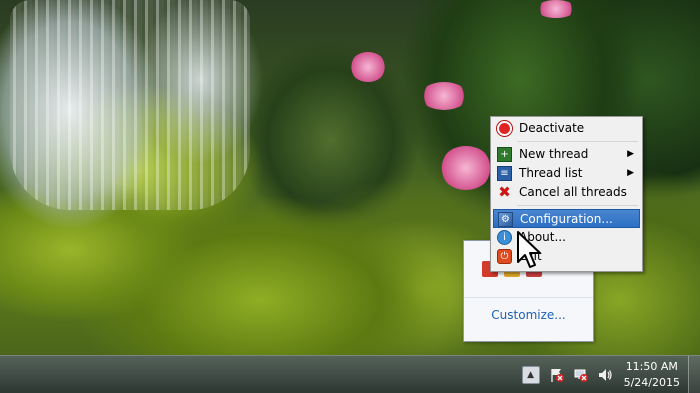 The width and height of the screenshot is (700, 393). What do you see at coordinates (504, 128) in the screenshot?
I see `deactivate-icon` at bounding box center [504, 128].